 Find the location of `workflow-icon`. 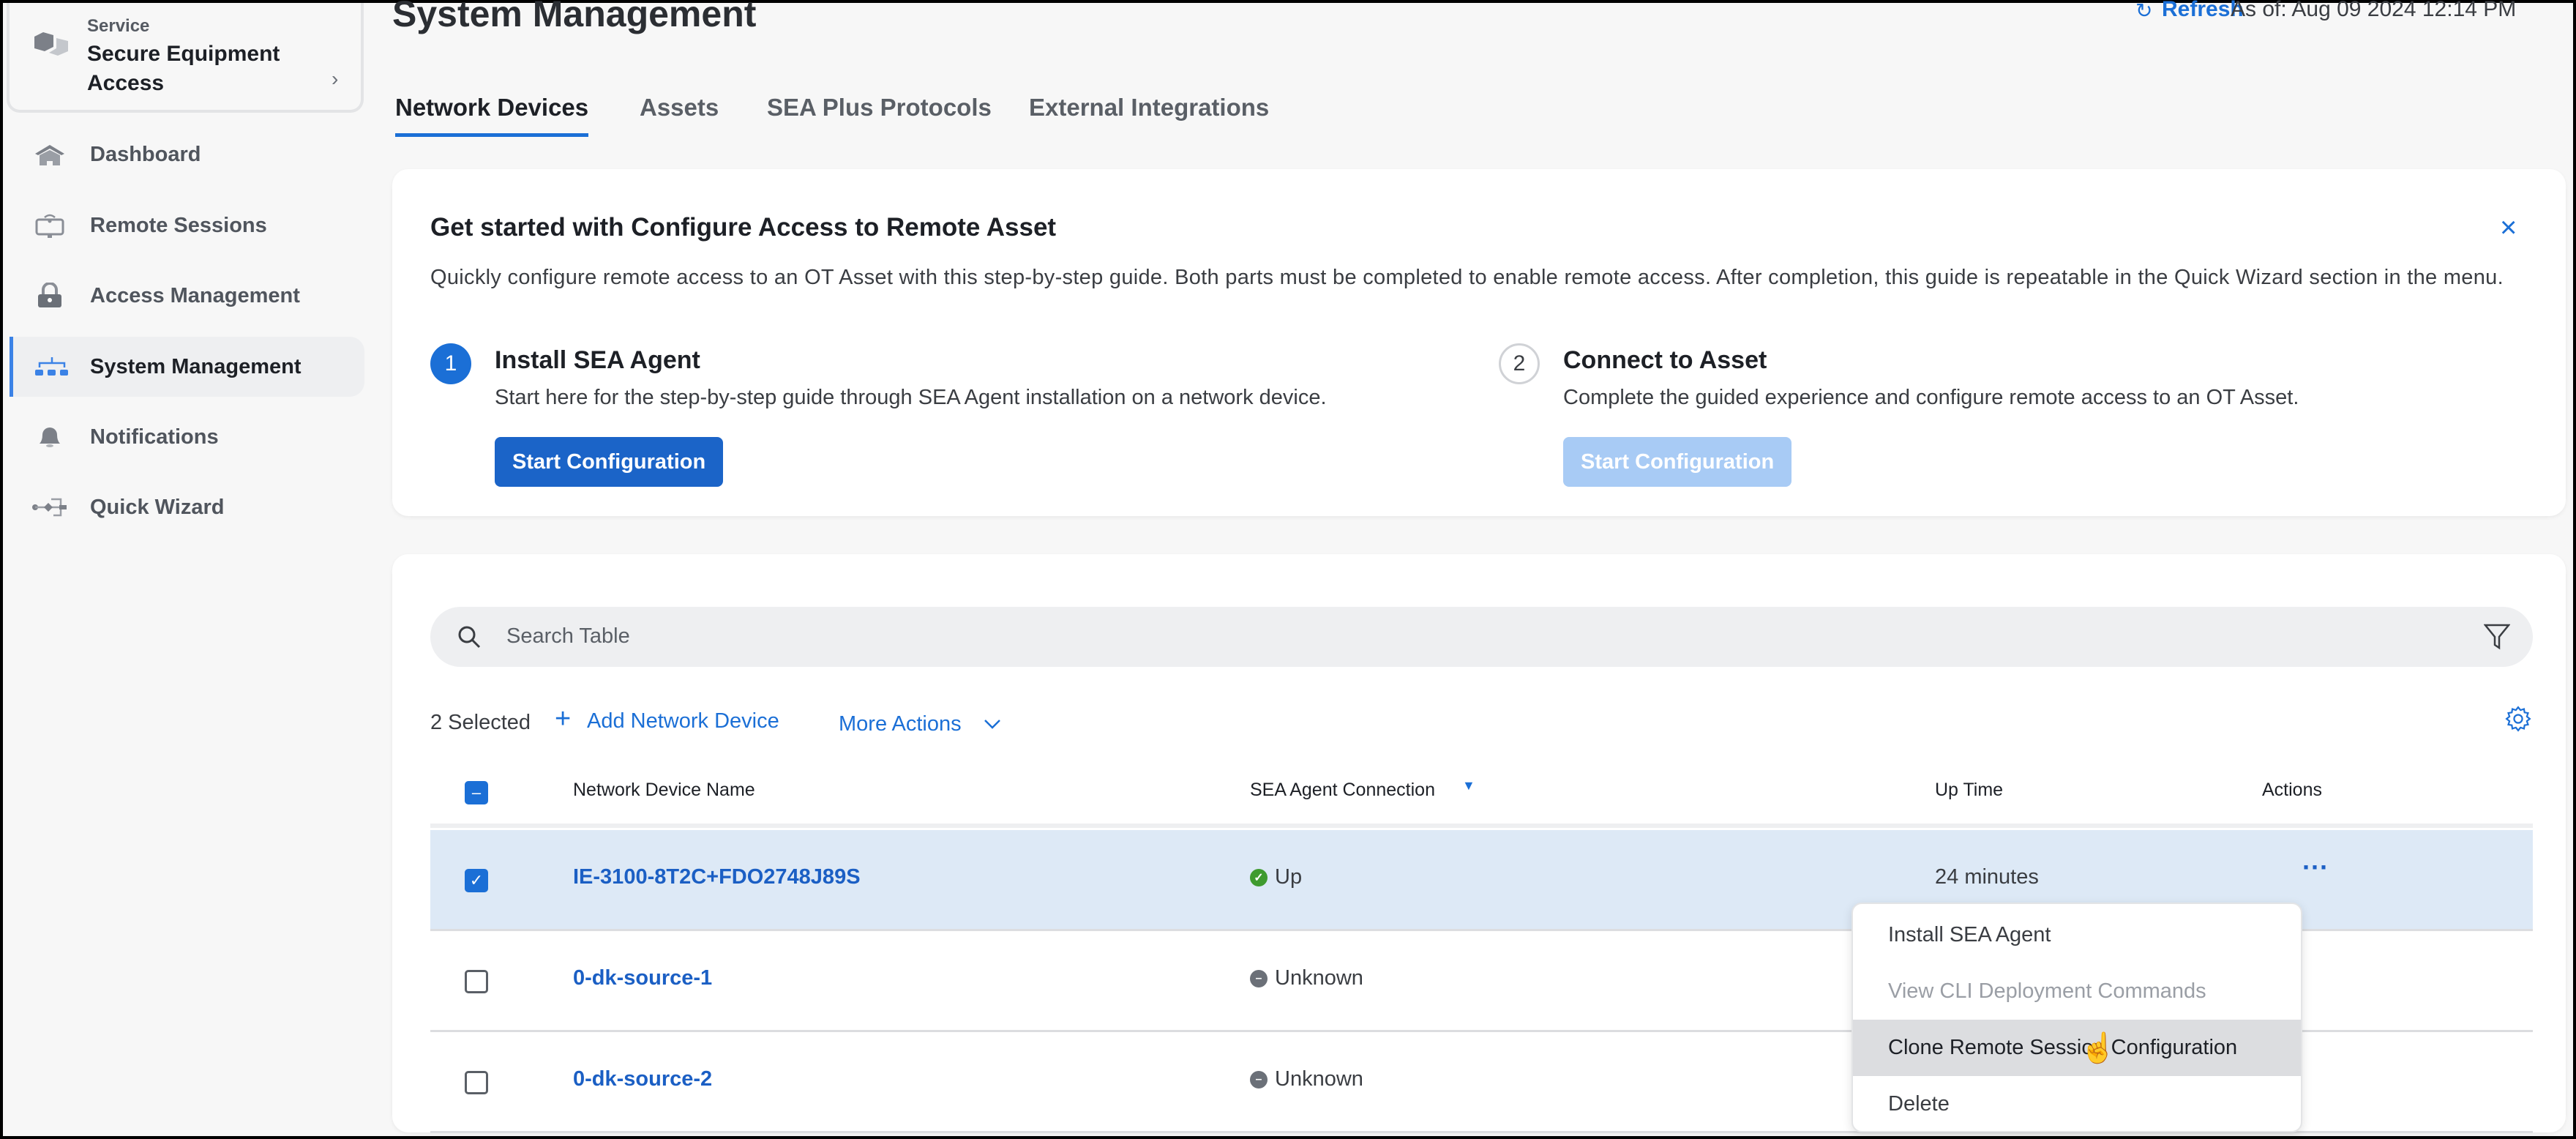

workflow-icon is located at coordinates (50, 507).